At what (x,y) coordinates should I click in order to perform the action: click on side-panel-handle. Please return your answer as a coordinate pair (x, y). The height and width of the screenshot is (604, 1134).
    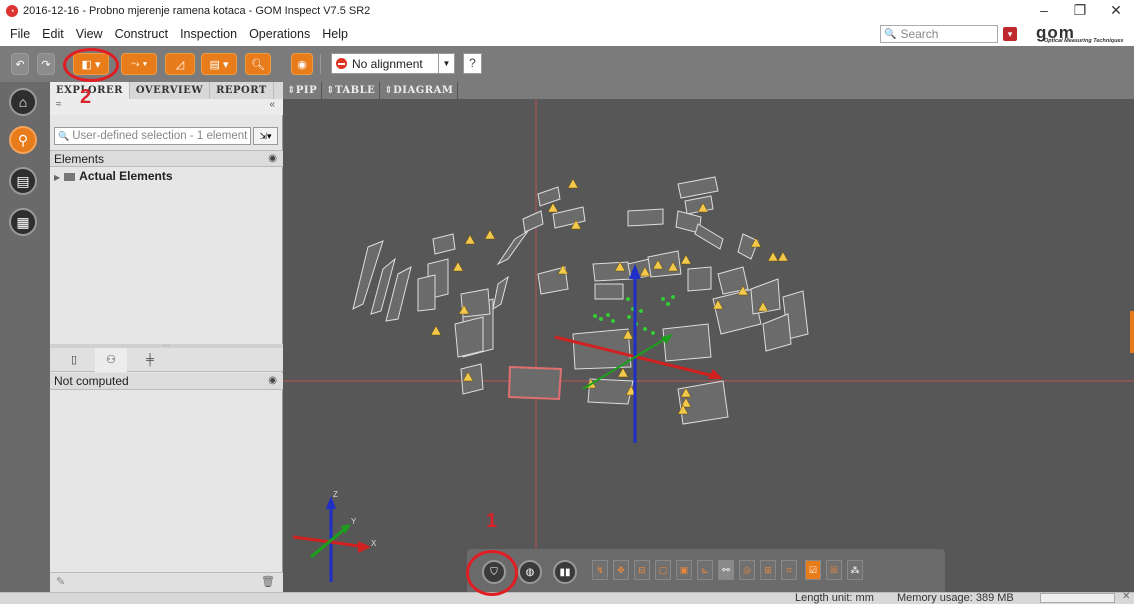
    Looking at the image, I should click on (1132, 332).